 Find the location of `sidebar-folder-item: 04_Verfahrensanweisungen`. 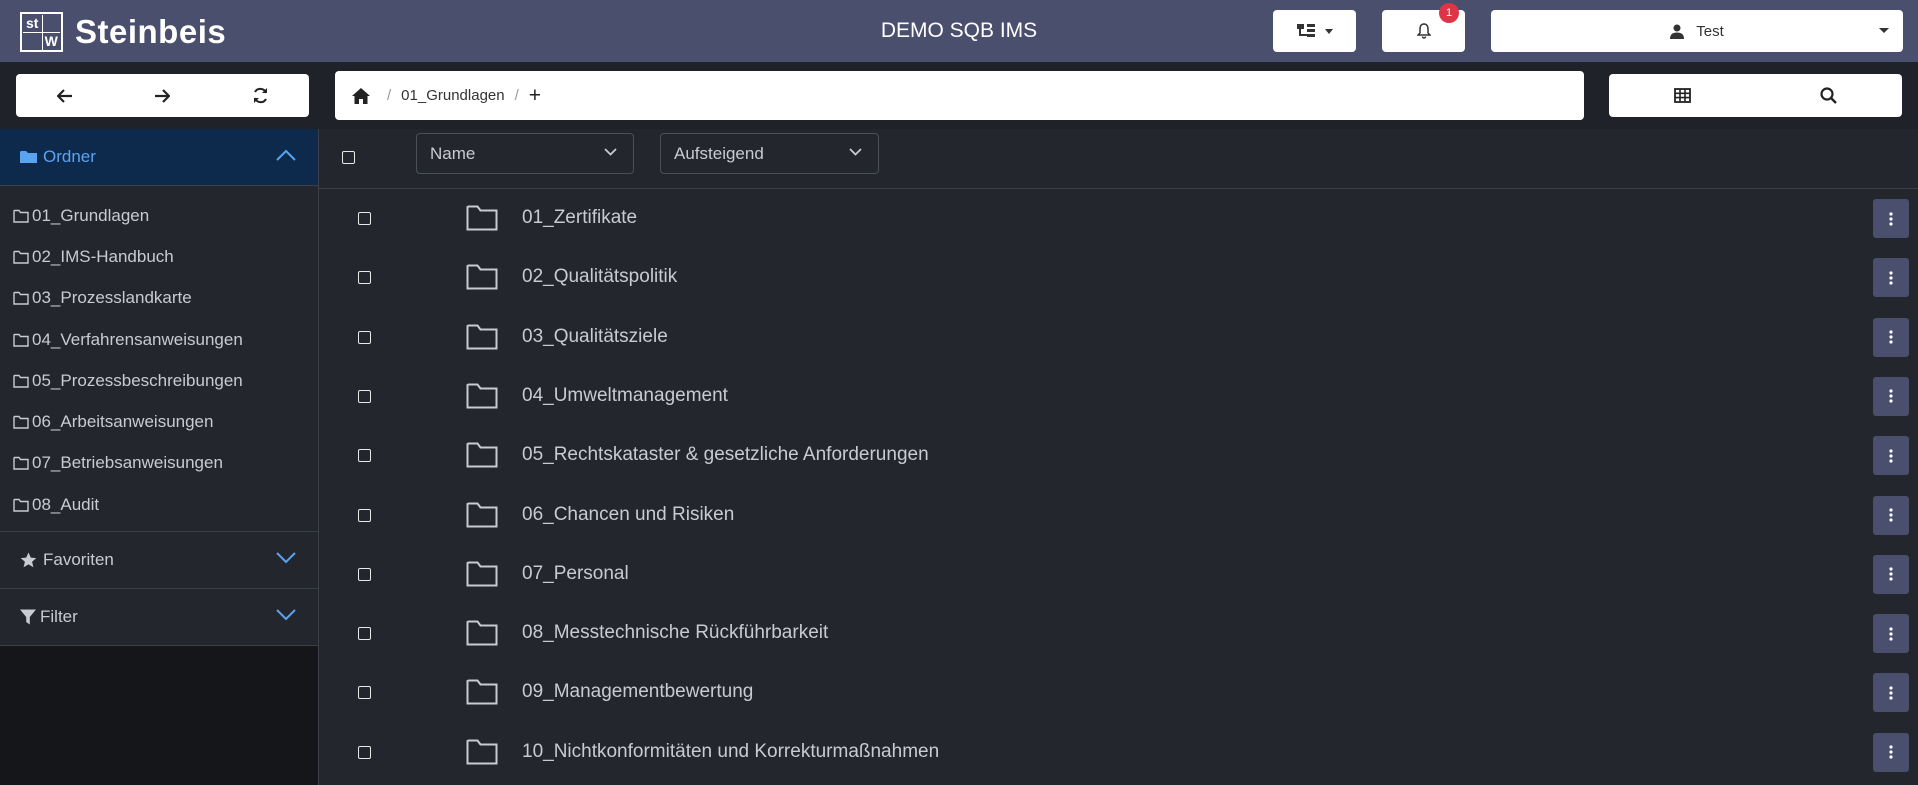

sidebar-folder-item: 04_Verfahrensanweisungen is located at coordinates (159, 339).